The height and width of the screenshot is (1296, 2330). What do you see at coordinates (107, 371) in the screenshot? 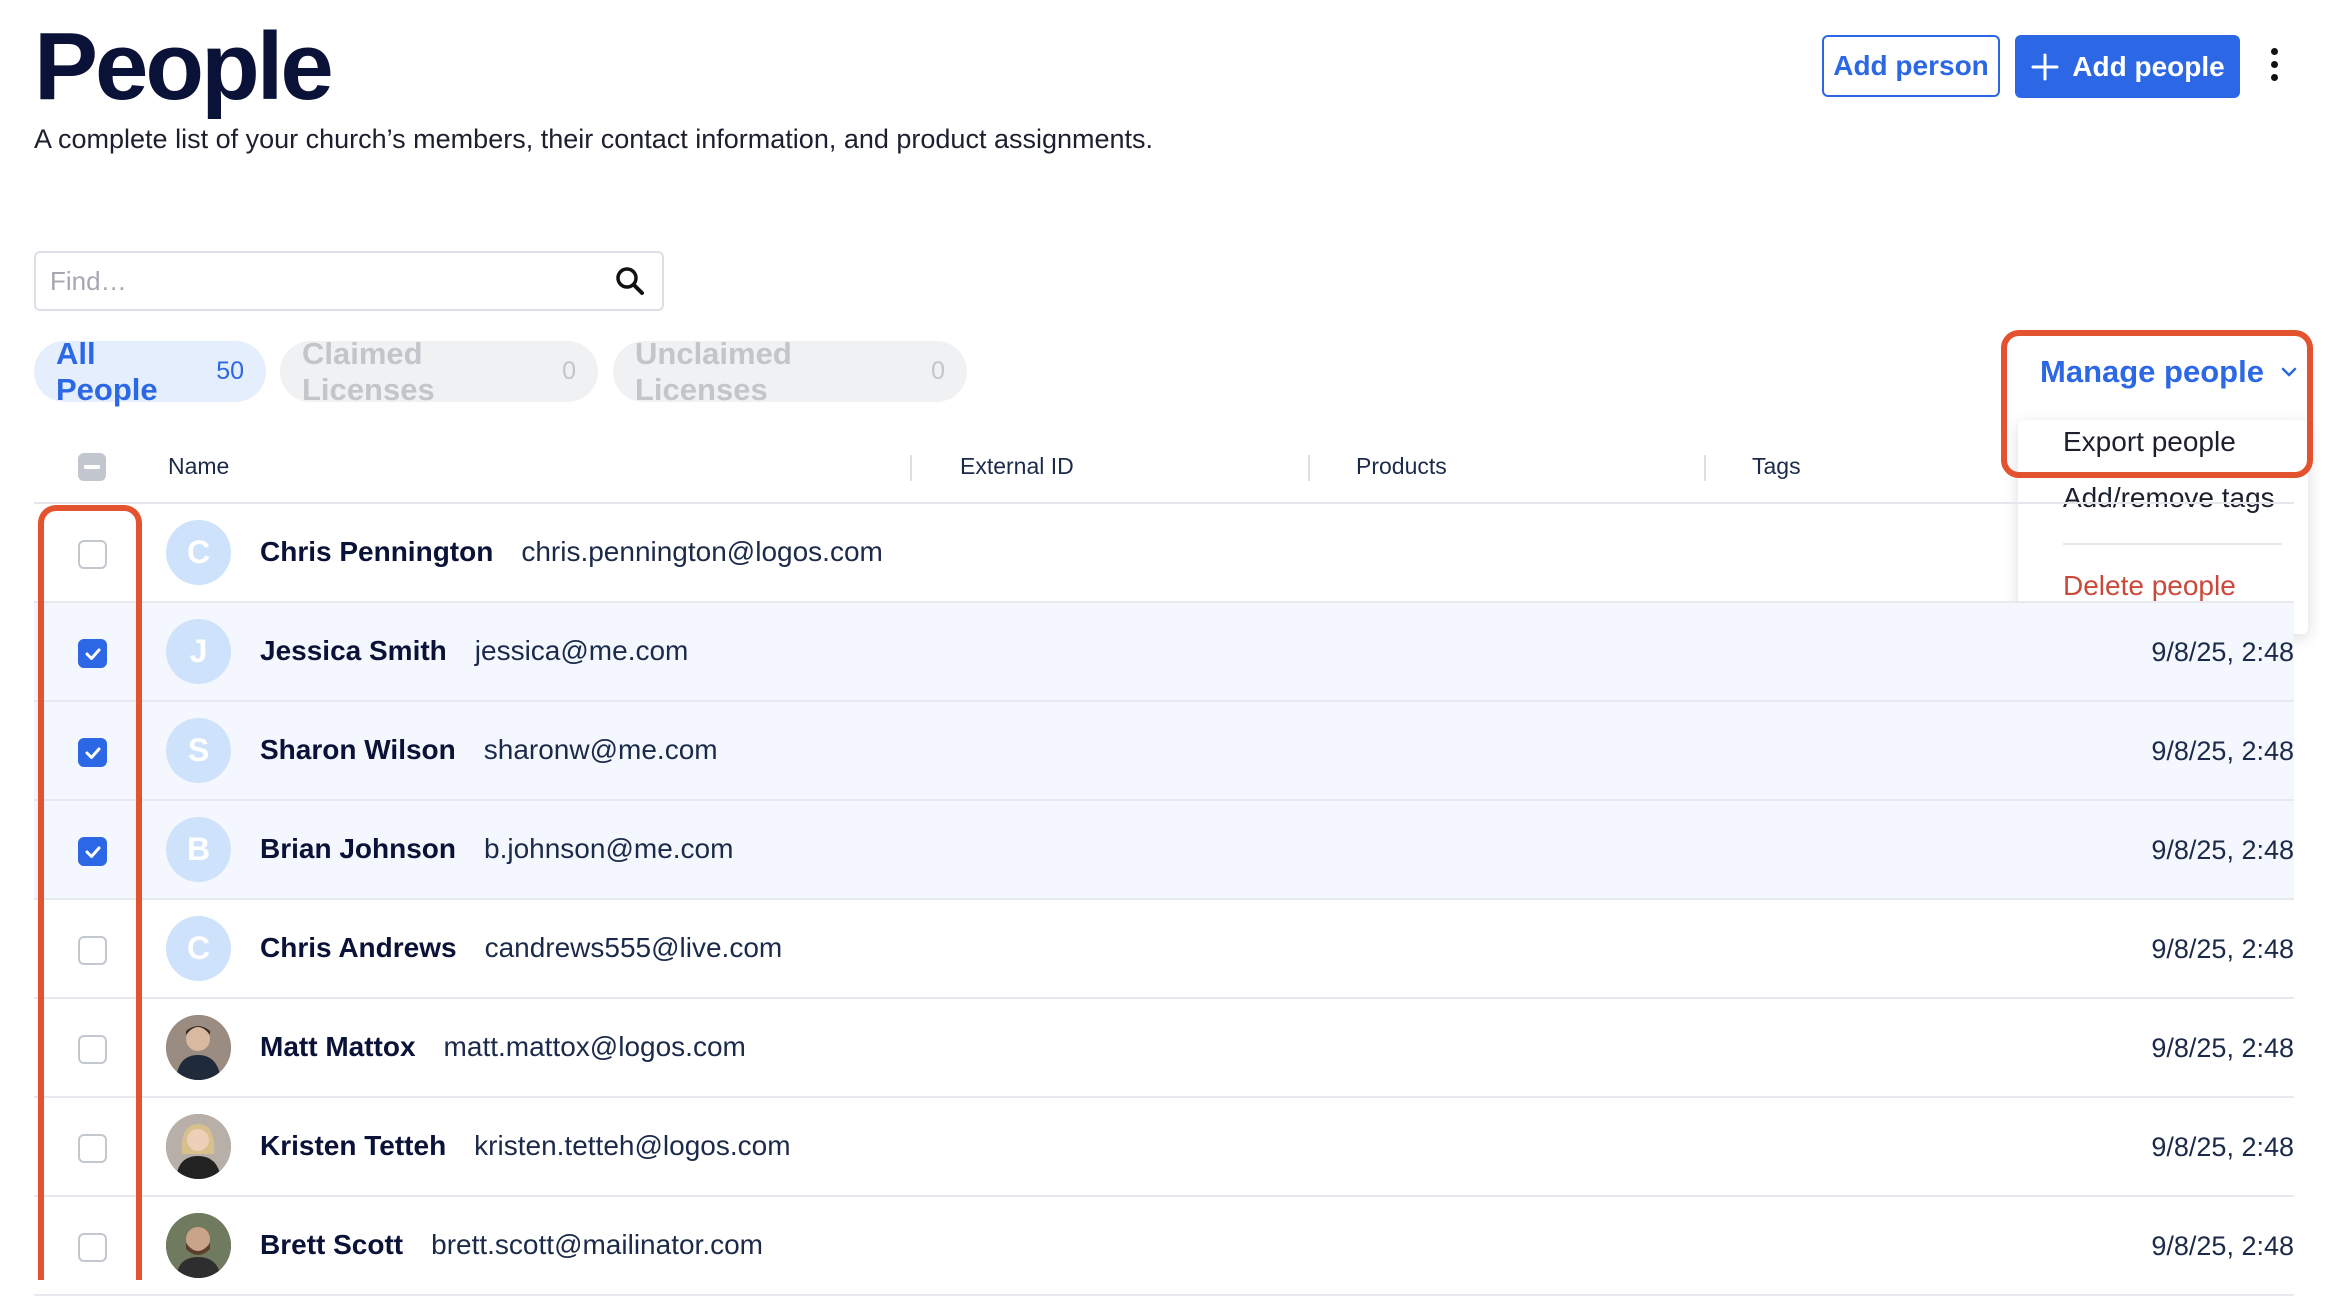
I see `filter-label: All People` at bounding box center [107, 371].